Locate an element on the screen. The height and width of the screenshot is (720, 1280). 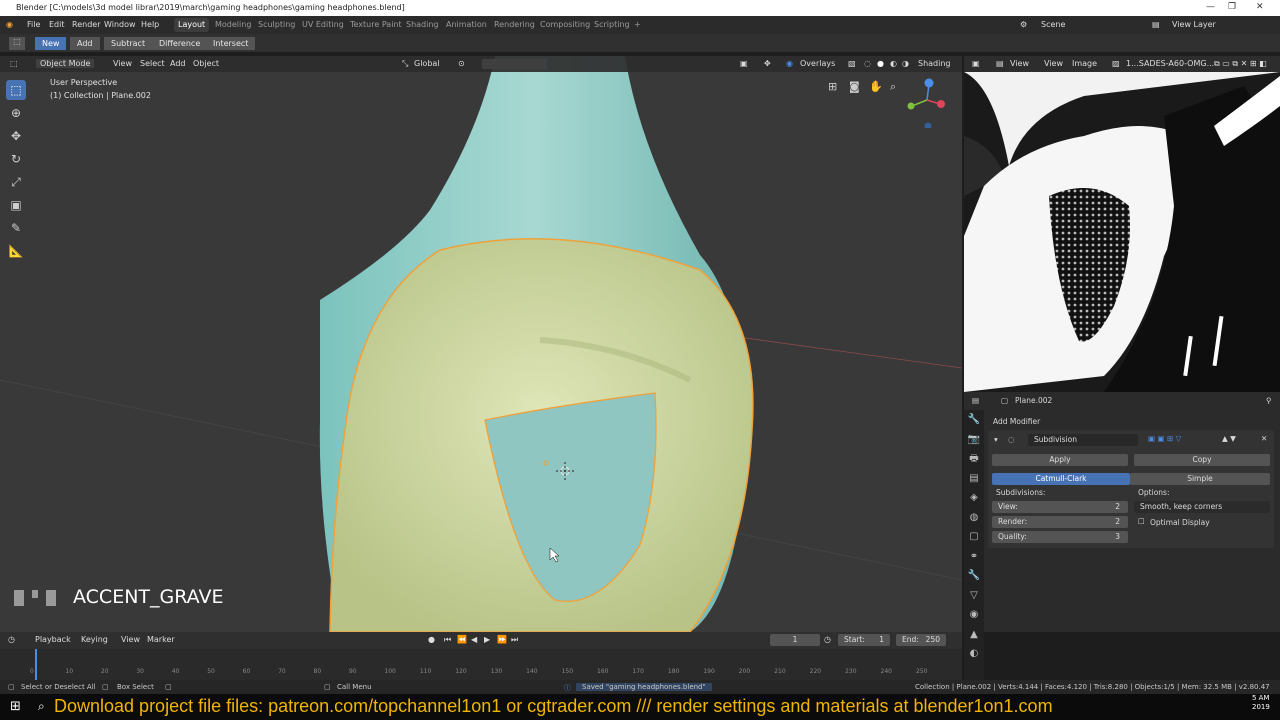
tab-texture-paint: Texture Paint is located at coordinates (376, 24).